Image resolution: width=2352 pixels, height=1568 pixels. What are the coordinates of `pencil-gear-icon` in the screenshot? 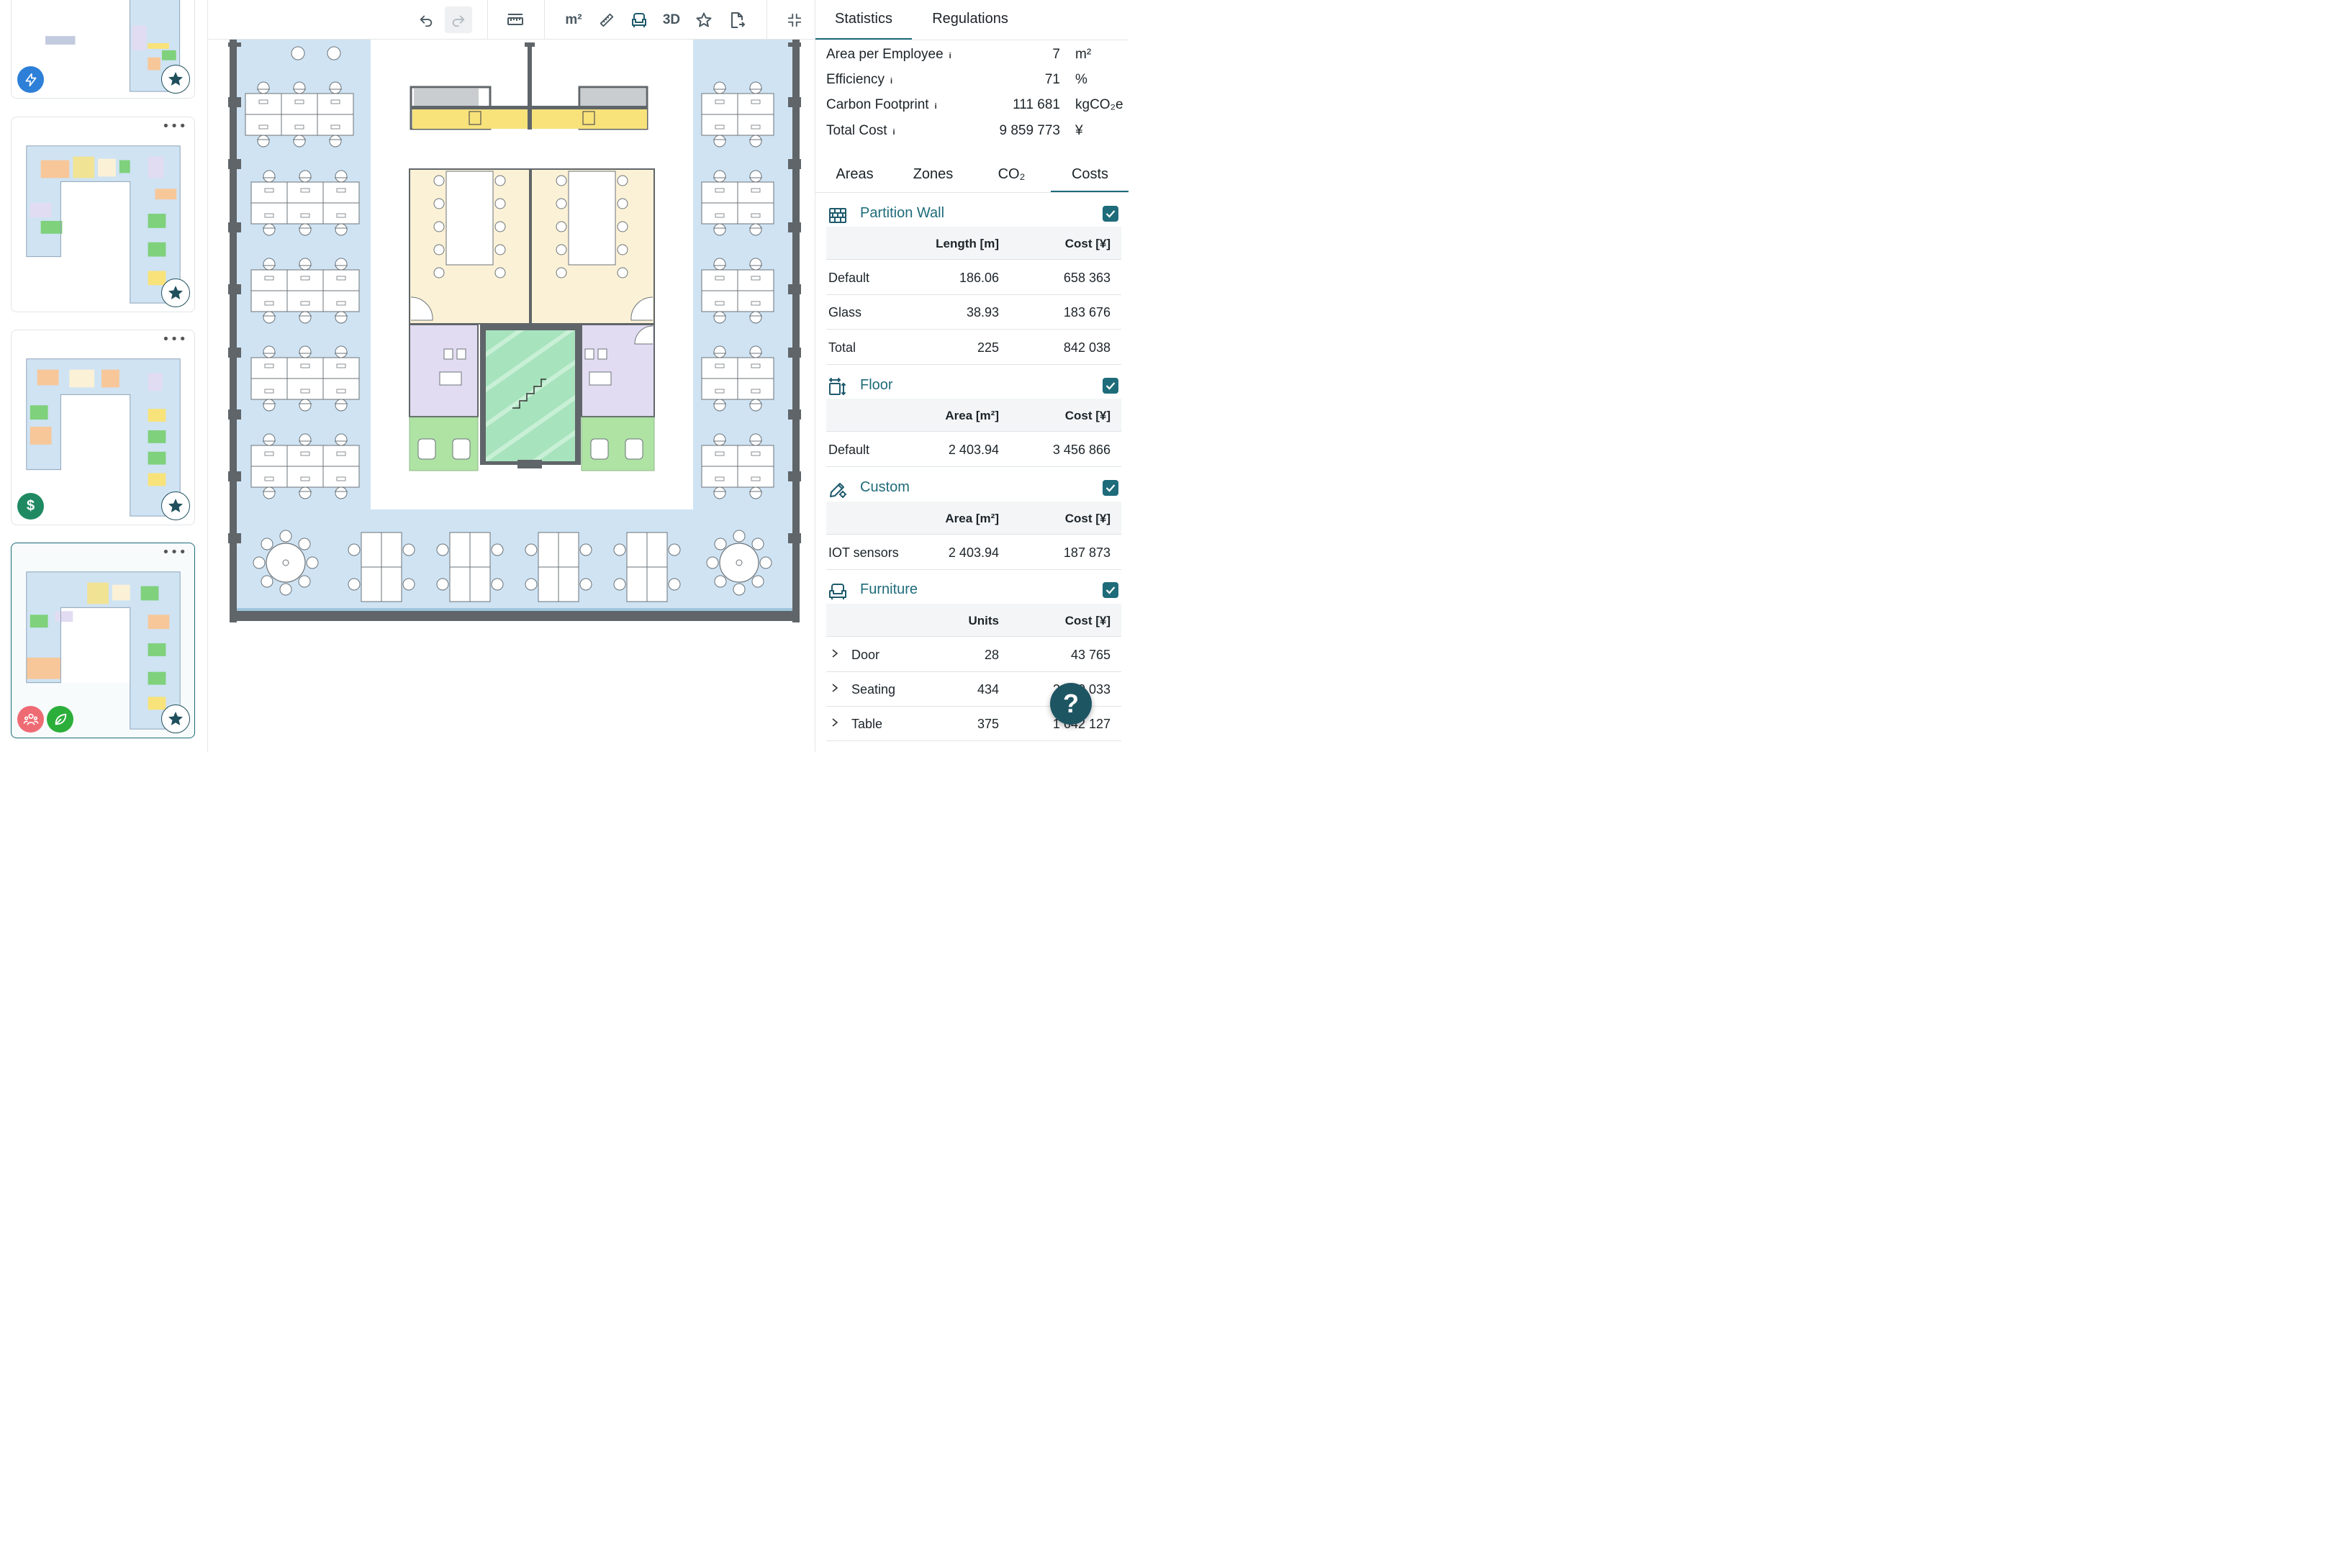 It's located at (838, 491).